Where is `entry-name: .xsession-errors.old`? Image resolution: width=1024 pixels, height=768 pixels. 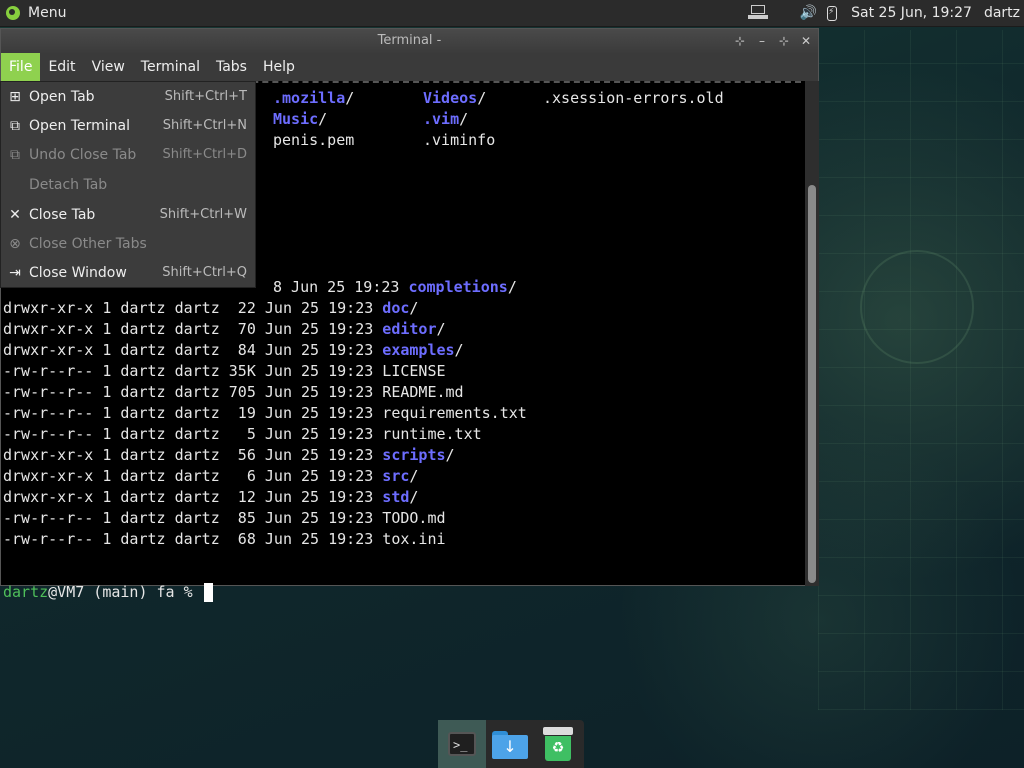
entry-name: .xsession-errors.old is located at coordinates (633, 98).